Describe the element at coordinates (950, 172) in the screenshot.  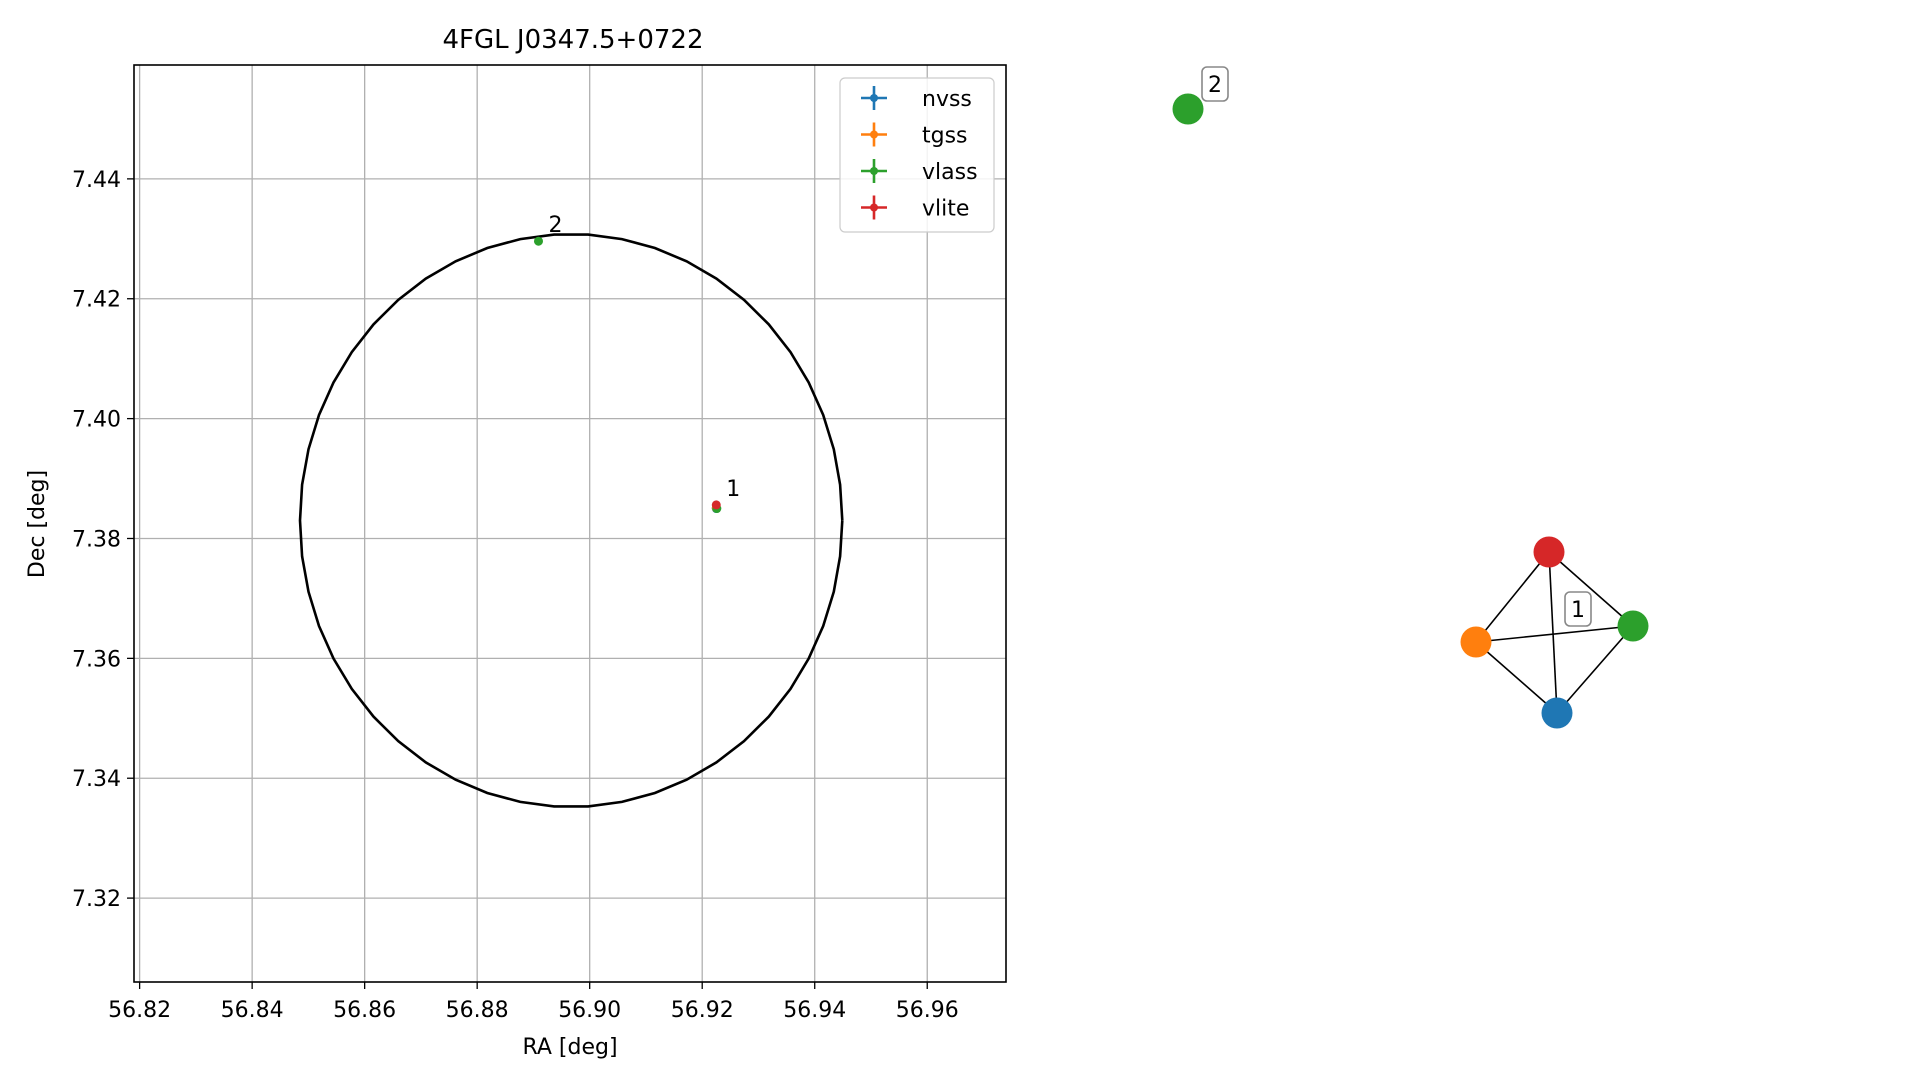
I see `legend-label: vlass` at that location.